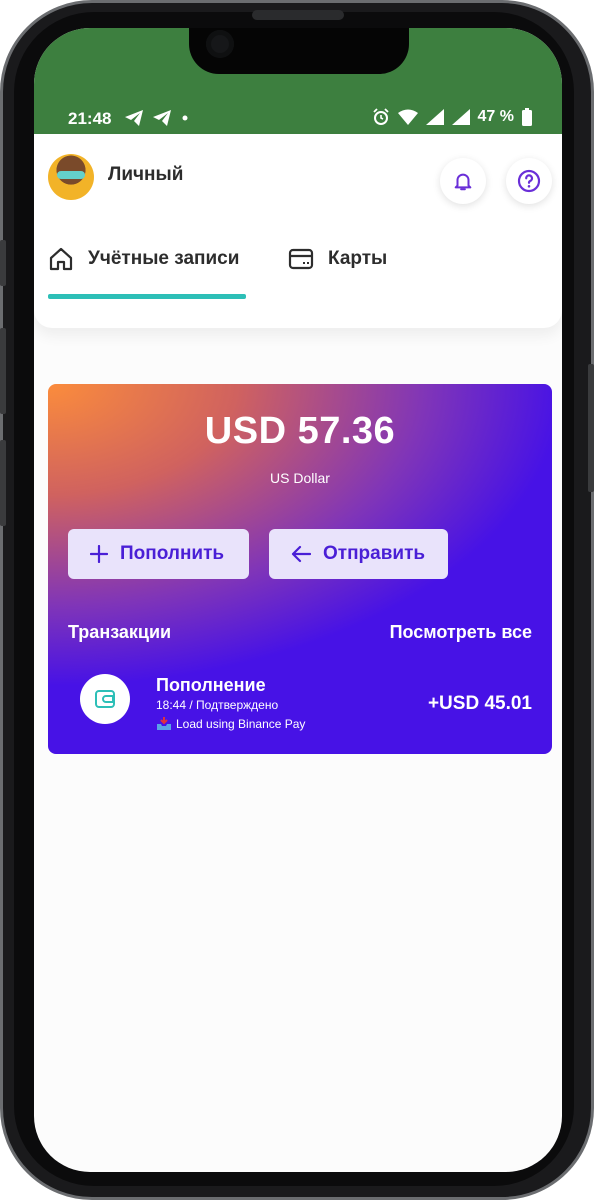  What do you see at coordinates (120, 632) in the screenshot?
I see `transactions-title: Транзакции` at bounding box center [120, 632].